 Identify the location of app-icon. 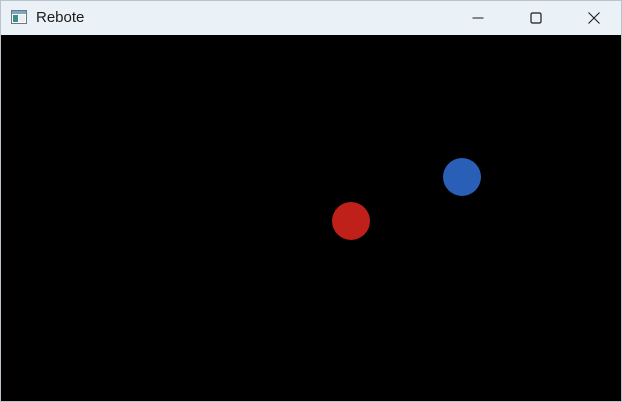
(19, 17).